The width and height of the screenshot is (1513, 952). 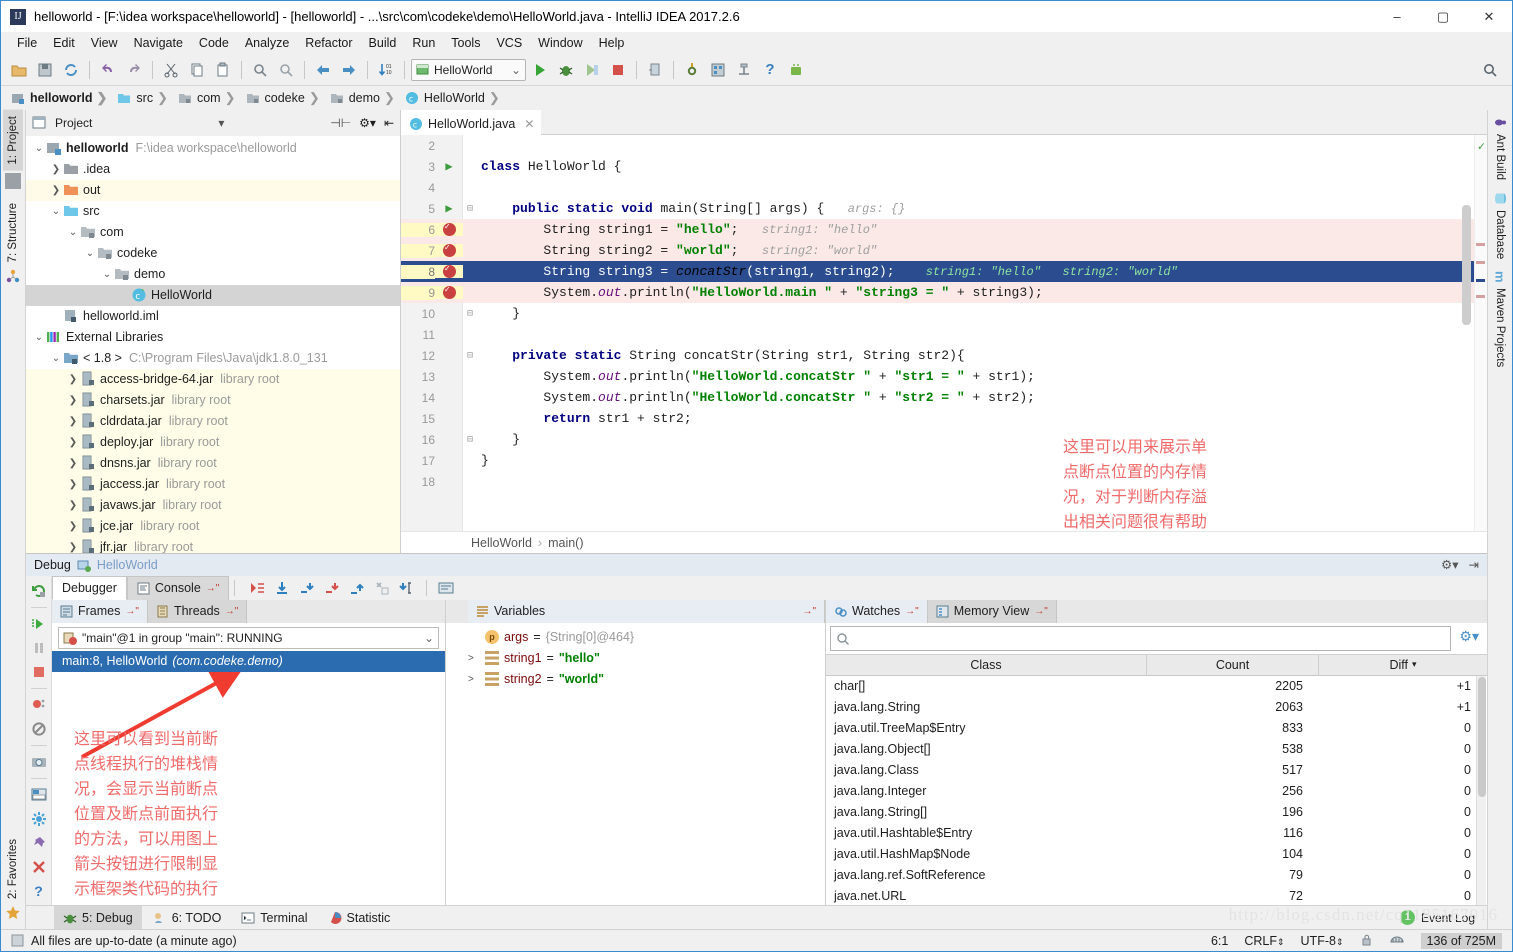 What do you see at coordinates (27, 43) in the screenshot?
I see `menu-item-file: File` at bounding box center [27, 43].